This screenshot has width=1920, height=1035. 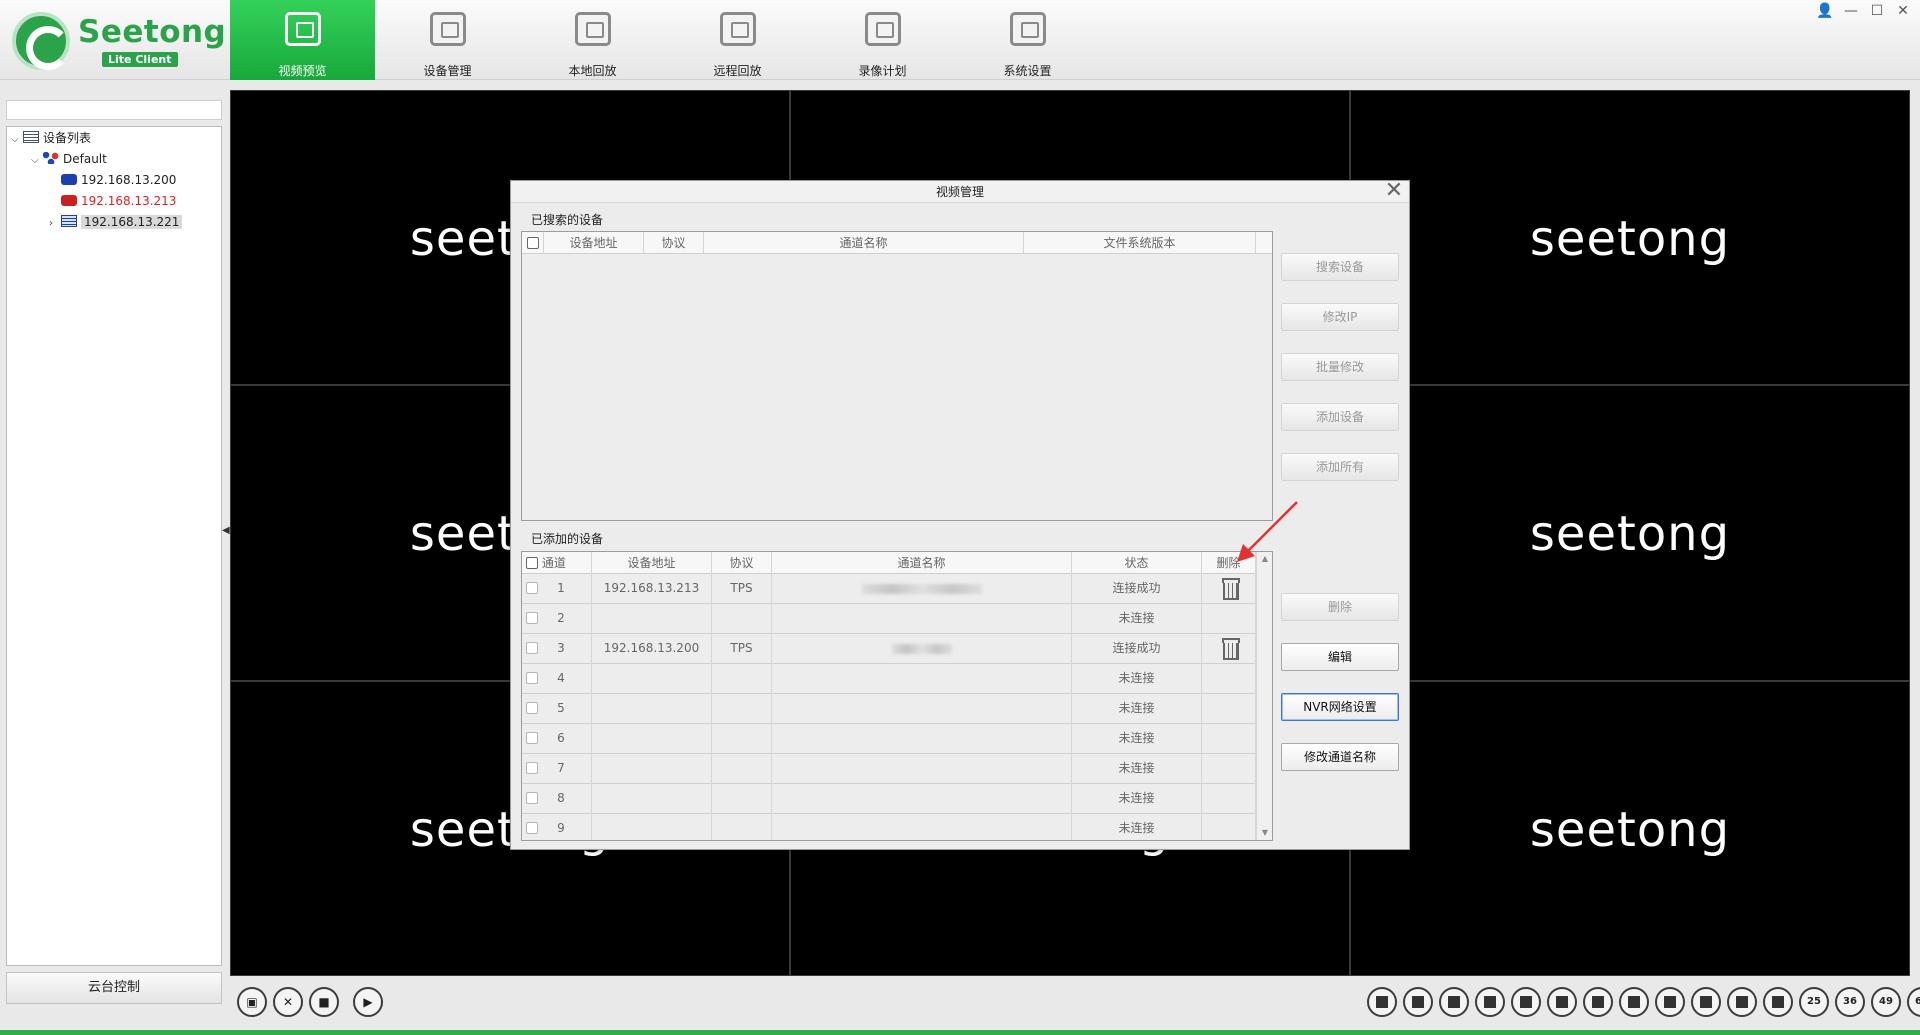 I want to click on camera-icon, so click(x=69, y=200).